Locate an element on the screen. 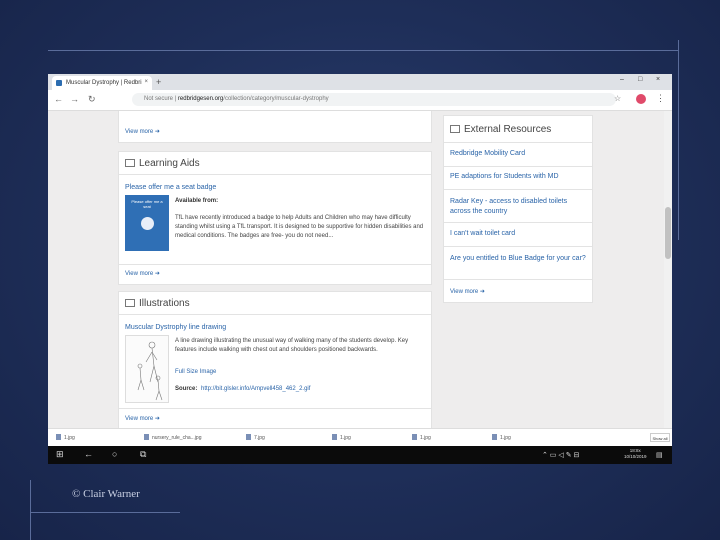  url-path: /collection/category/muscular-dystrophy is located at coordinates (276, 99).